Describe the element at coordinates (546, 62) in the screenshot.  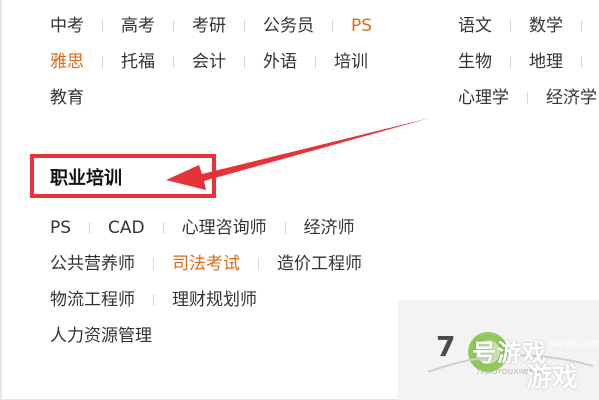
I see `link-dili: 地理` at that location.